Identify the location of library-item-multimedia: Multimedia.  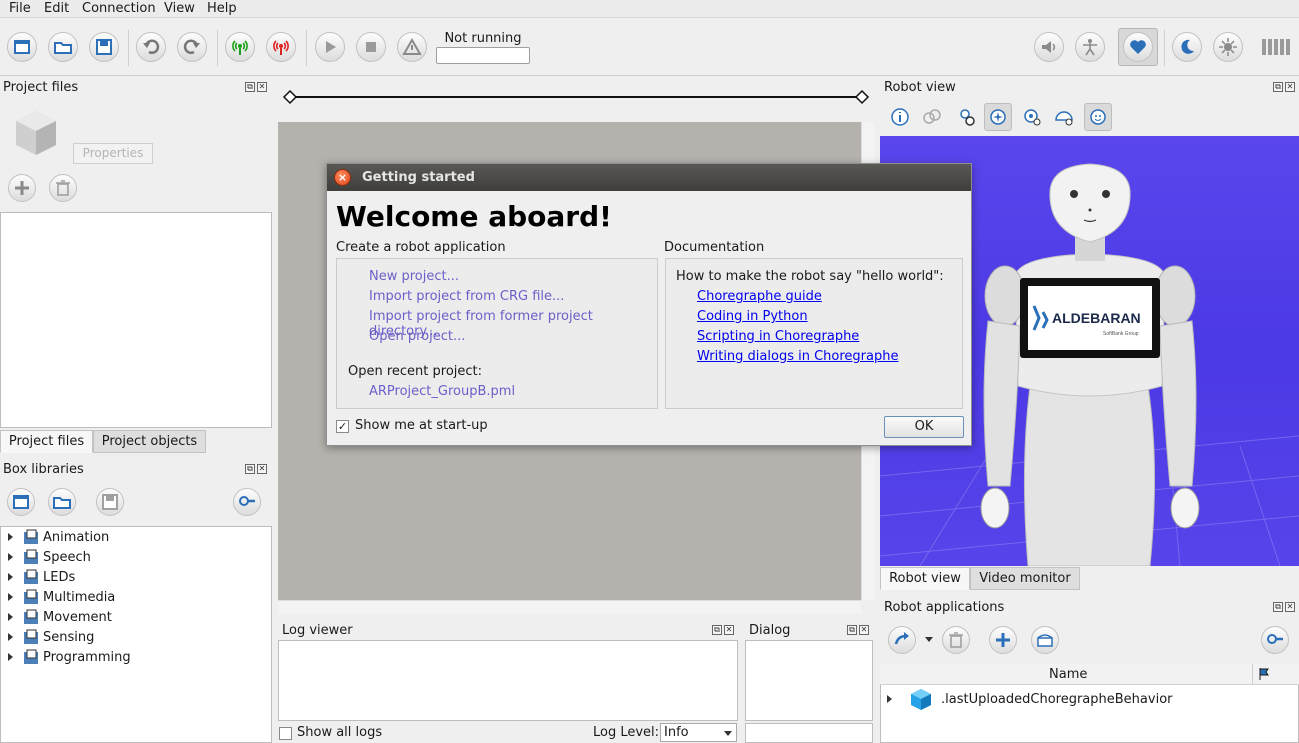
(136, 597).